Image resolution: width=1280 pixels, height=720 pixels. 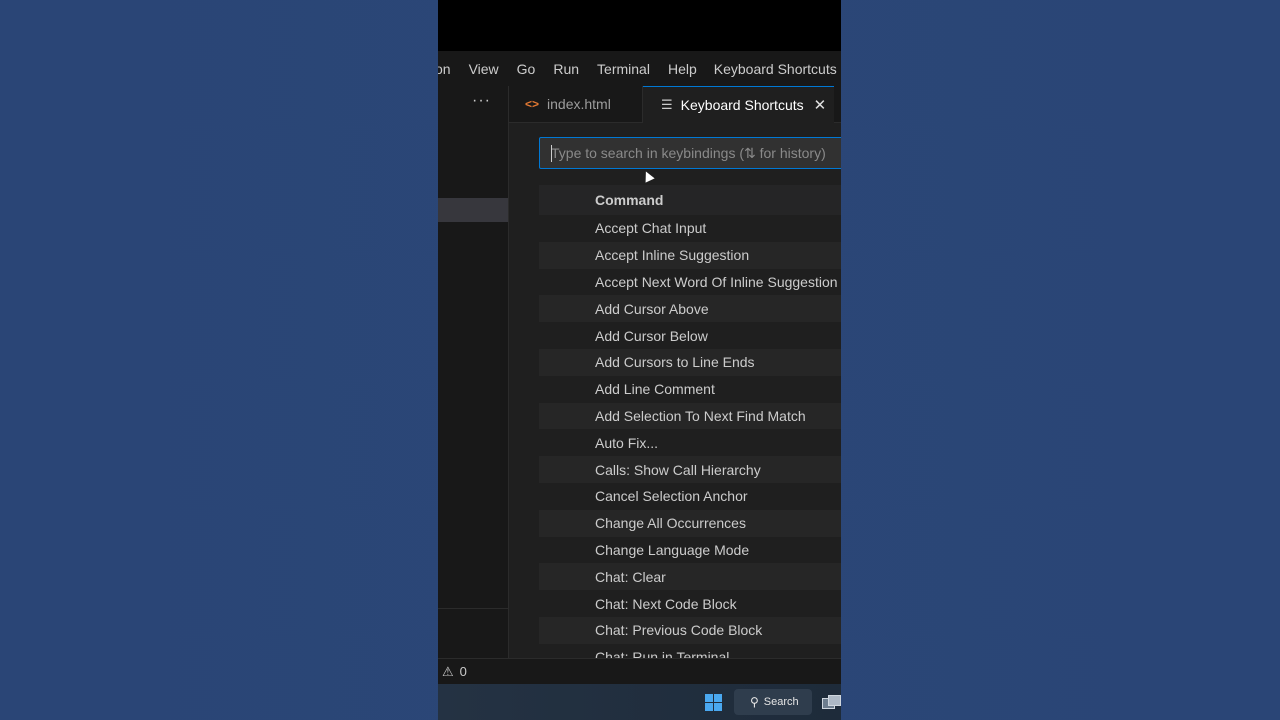 I want to click on sidebar-selected-item, so click(x=473, y=210).